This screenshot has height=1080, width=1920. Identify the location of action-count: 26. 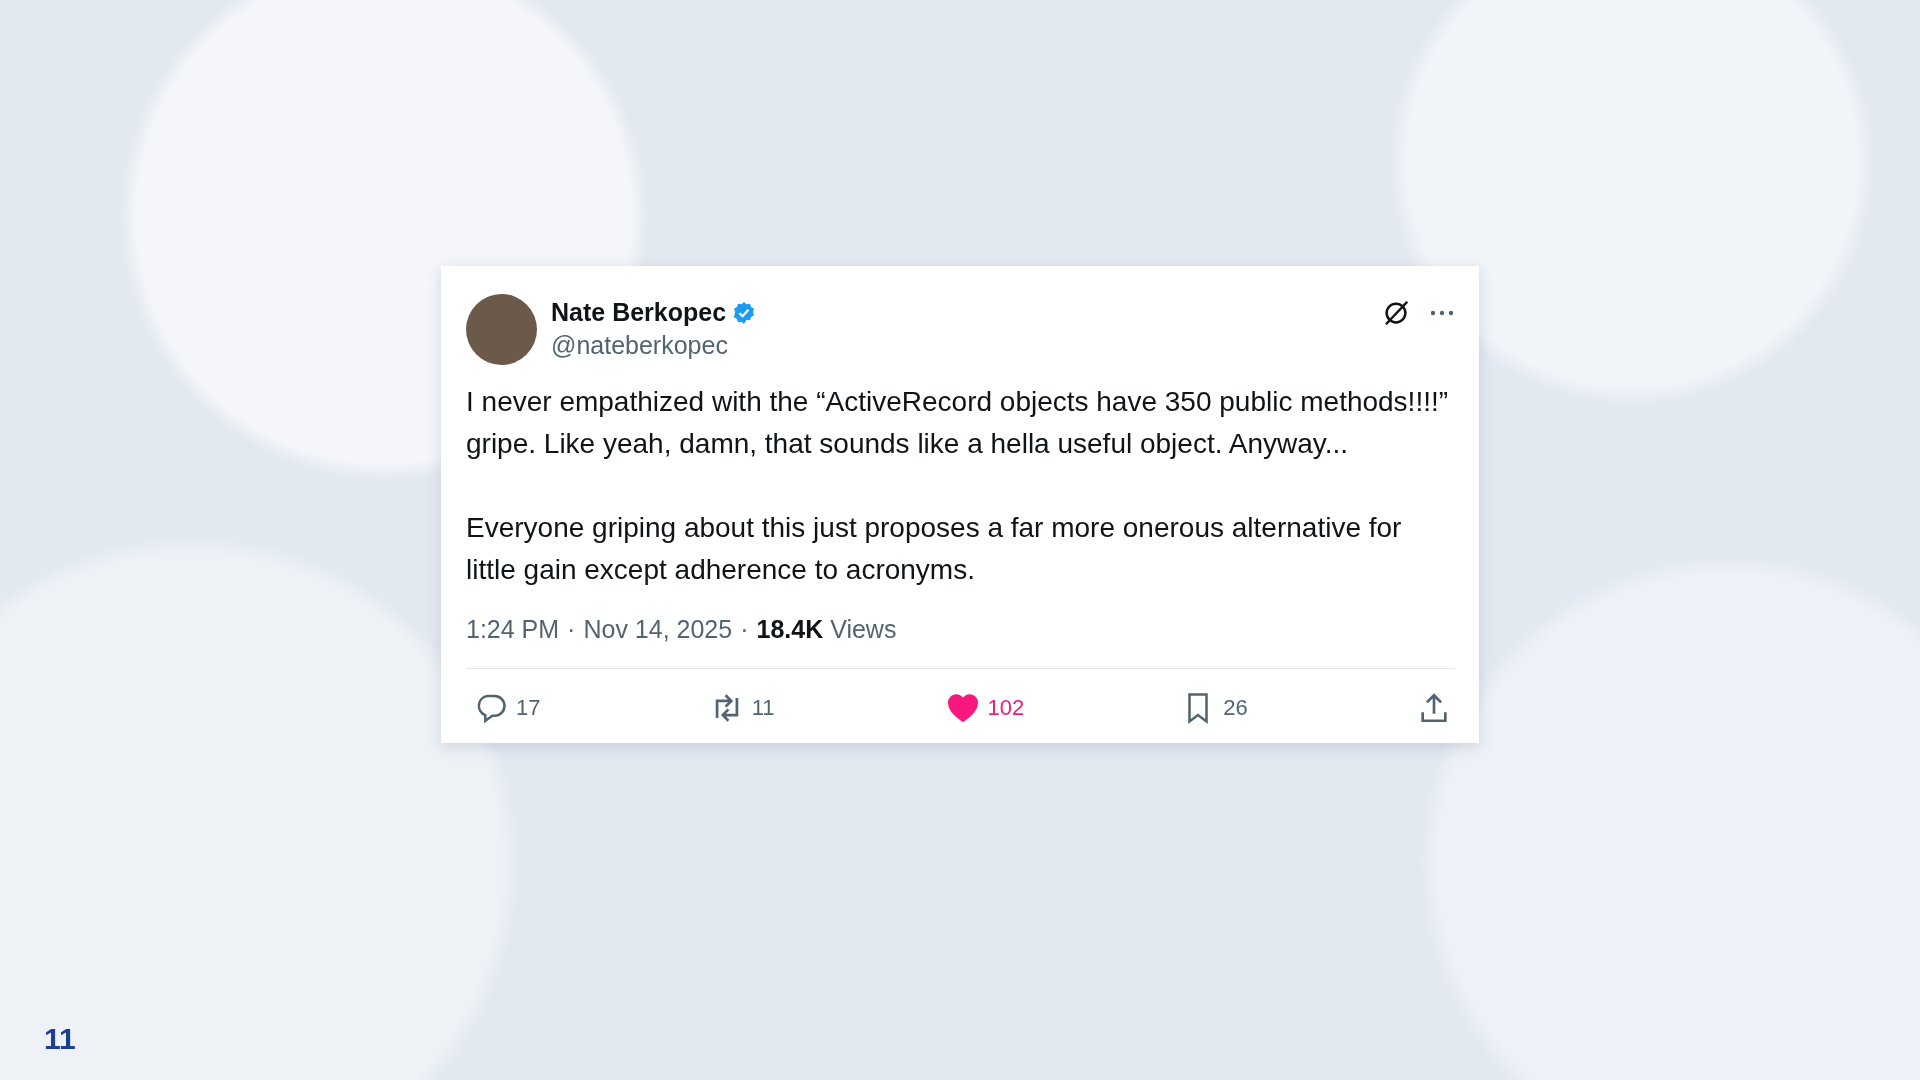
(1235, 708).